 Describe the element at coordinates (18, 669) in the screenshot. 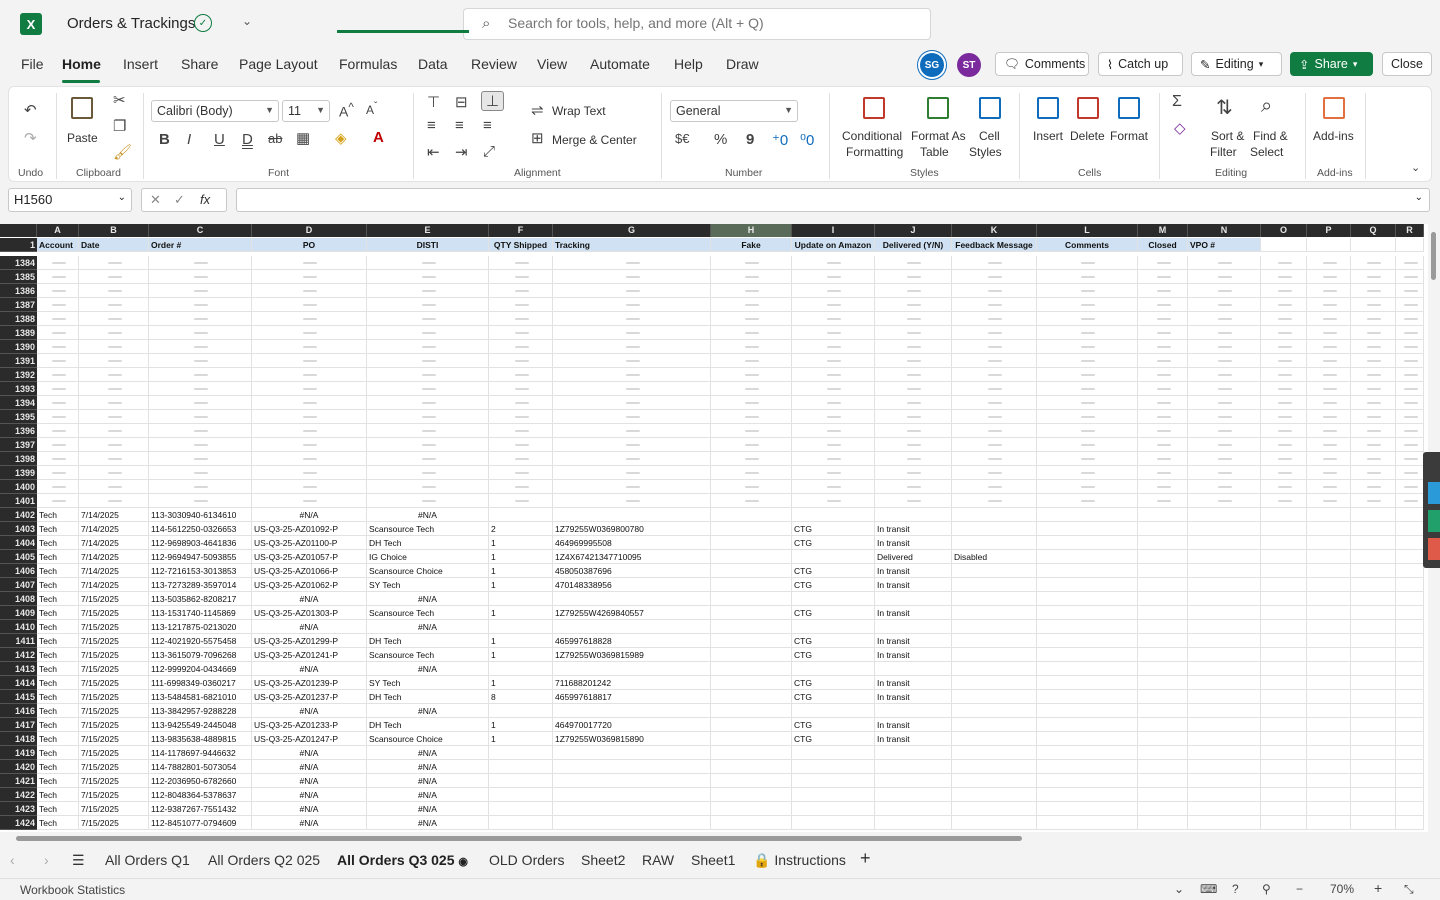

I see `row-header: 1413` at that location.